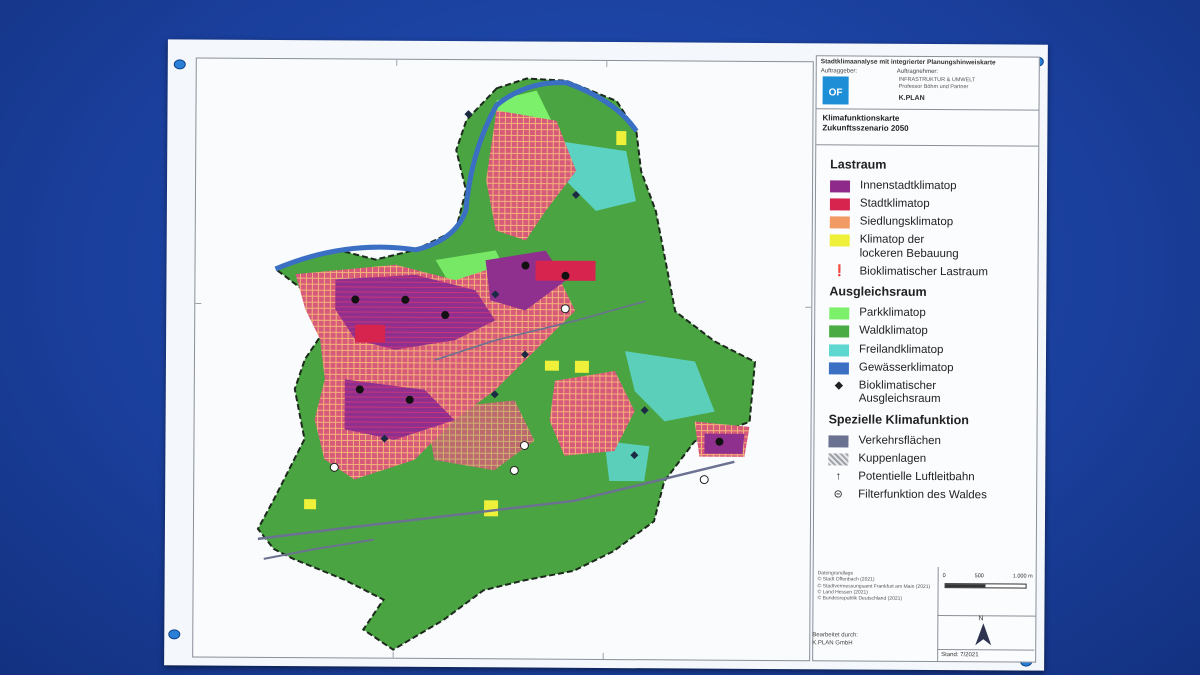 Image resolution: width=1200 pixels, height=675 pixels. What do you see at coordinates (838, 441) in the screenshot?
I see `road-swatch` at bounding box center [838, 441].